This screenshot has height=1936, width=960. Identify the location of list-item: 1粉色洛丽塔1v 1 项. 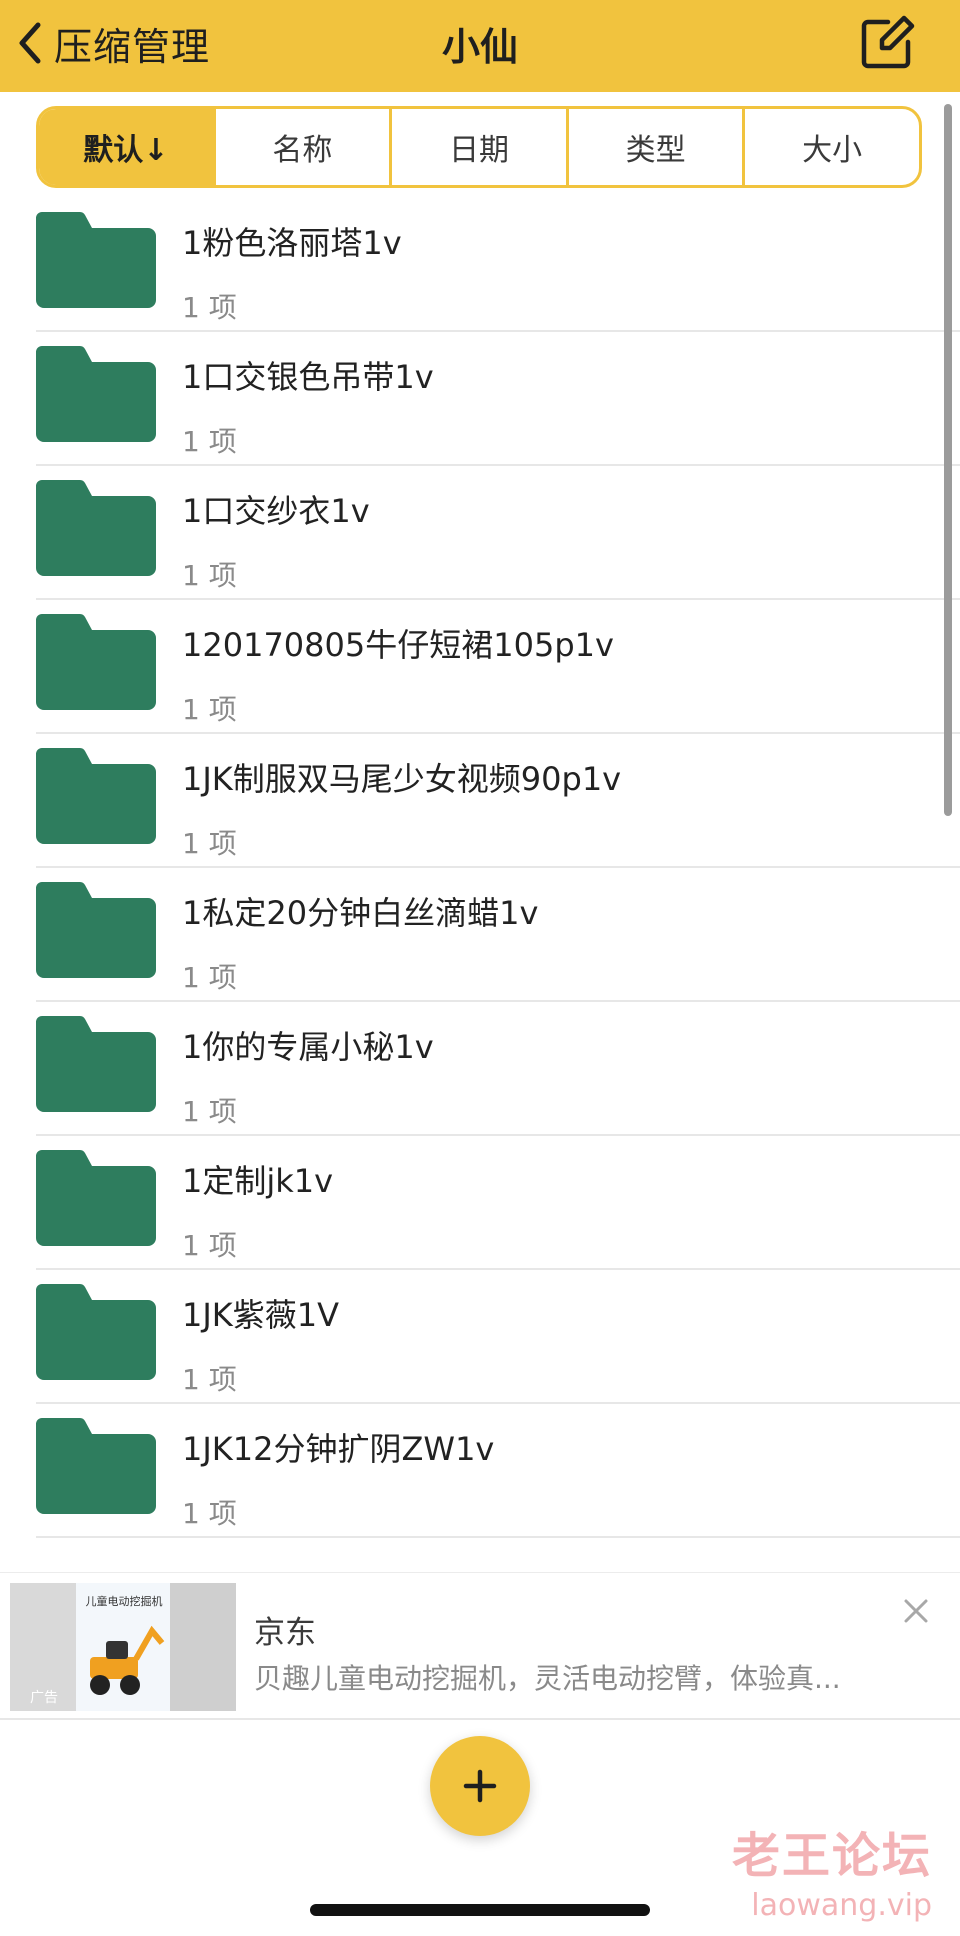
(480, 265).